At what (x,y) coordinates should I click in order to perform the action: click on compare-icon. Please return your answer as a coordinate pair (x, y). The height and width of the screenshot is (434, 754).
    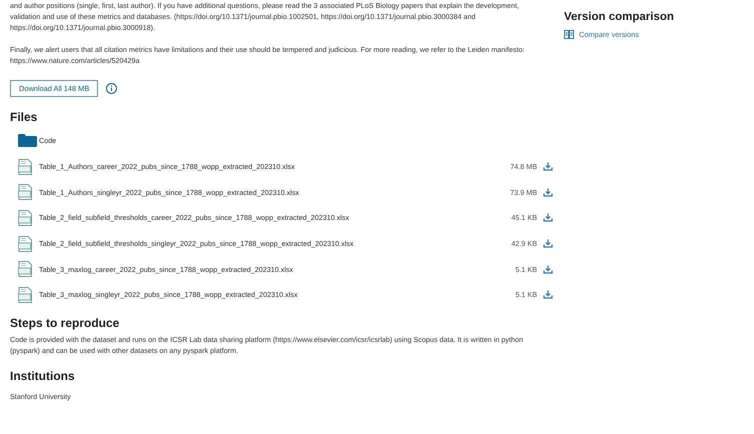
    Looking at the image, I should click on (569, 34).